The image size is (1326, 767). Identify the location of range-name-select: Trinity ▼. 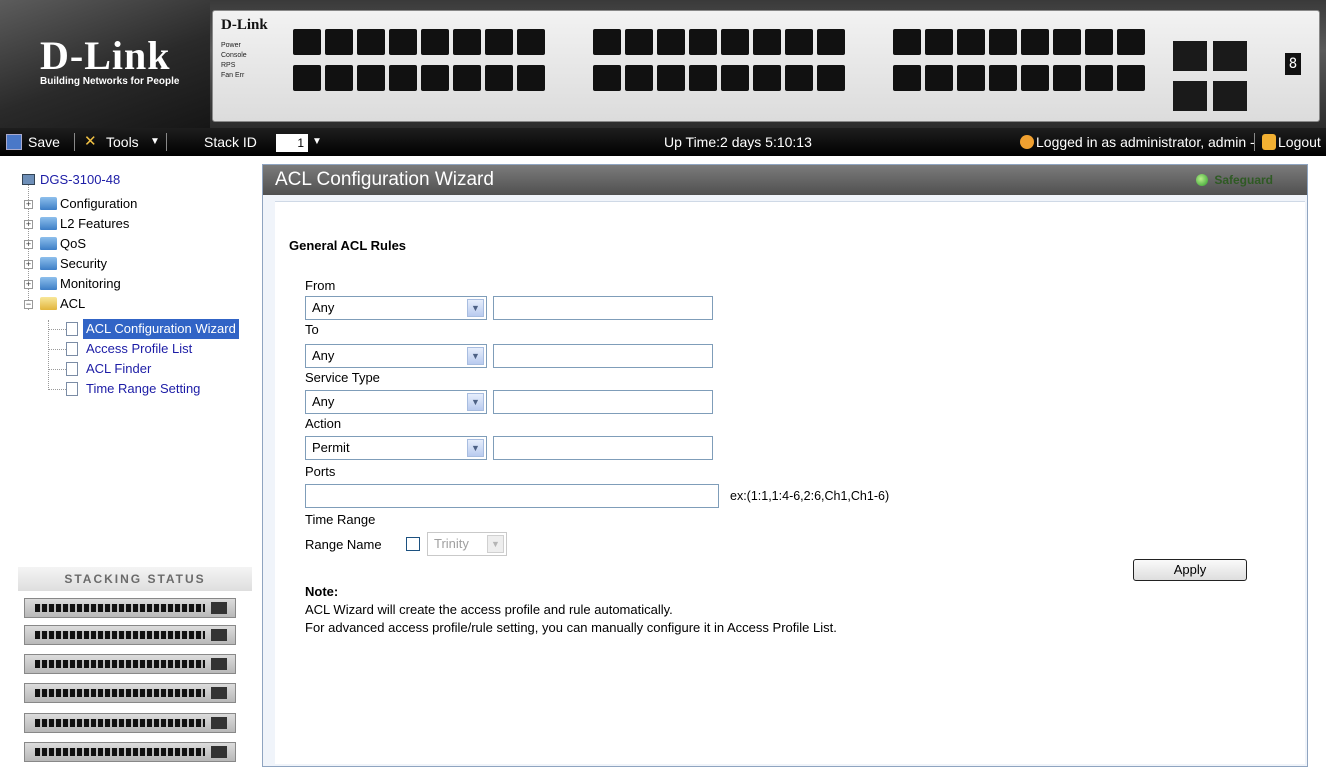
(467, 544).